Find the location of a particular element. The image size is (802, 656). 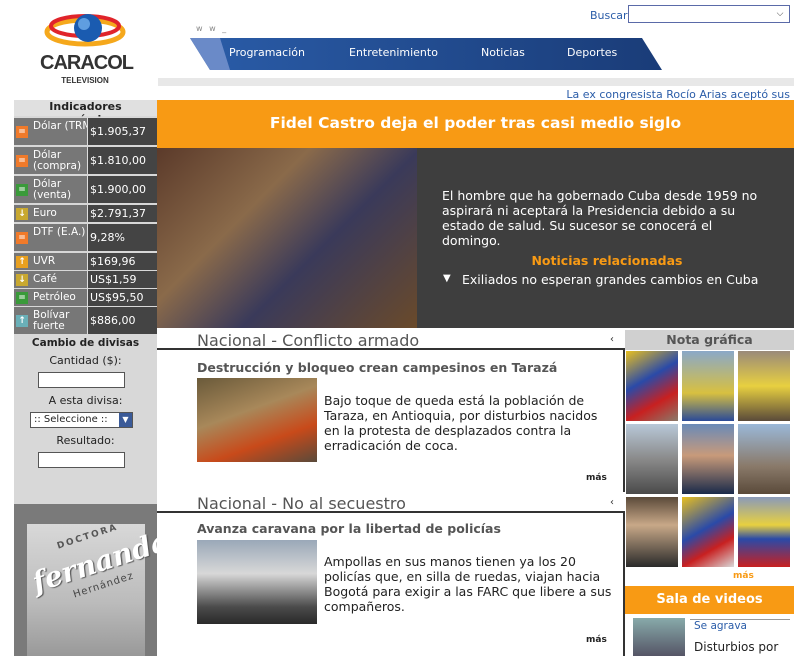

indicator-value: $1.900,00 is located at coordinates (122, 189).